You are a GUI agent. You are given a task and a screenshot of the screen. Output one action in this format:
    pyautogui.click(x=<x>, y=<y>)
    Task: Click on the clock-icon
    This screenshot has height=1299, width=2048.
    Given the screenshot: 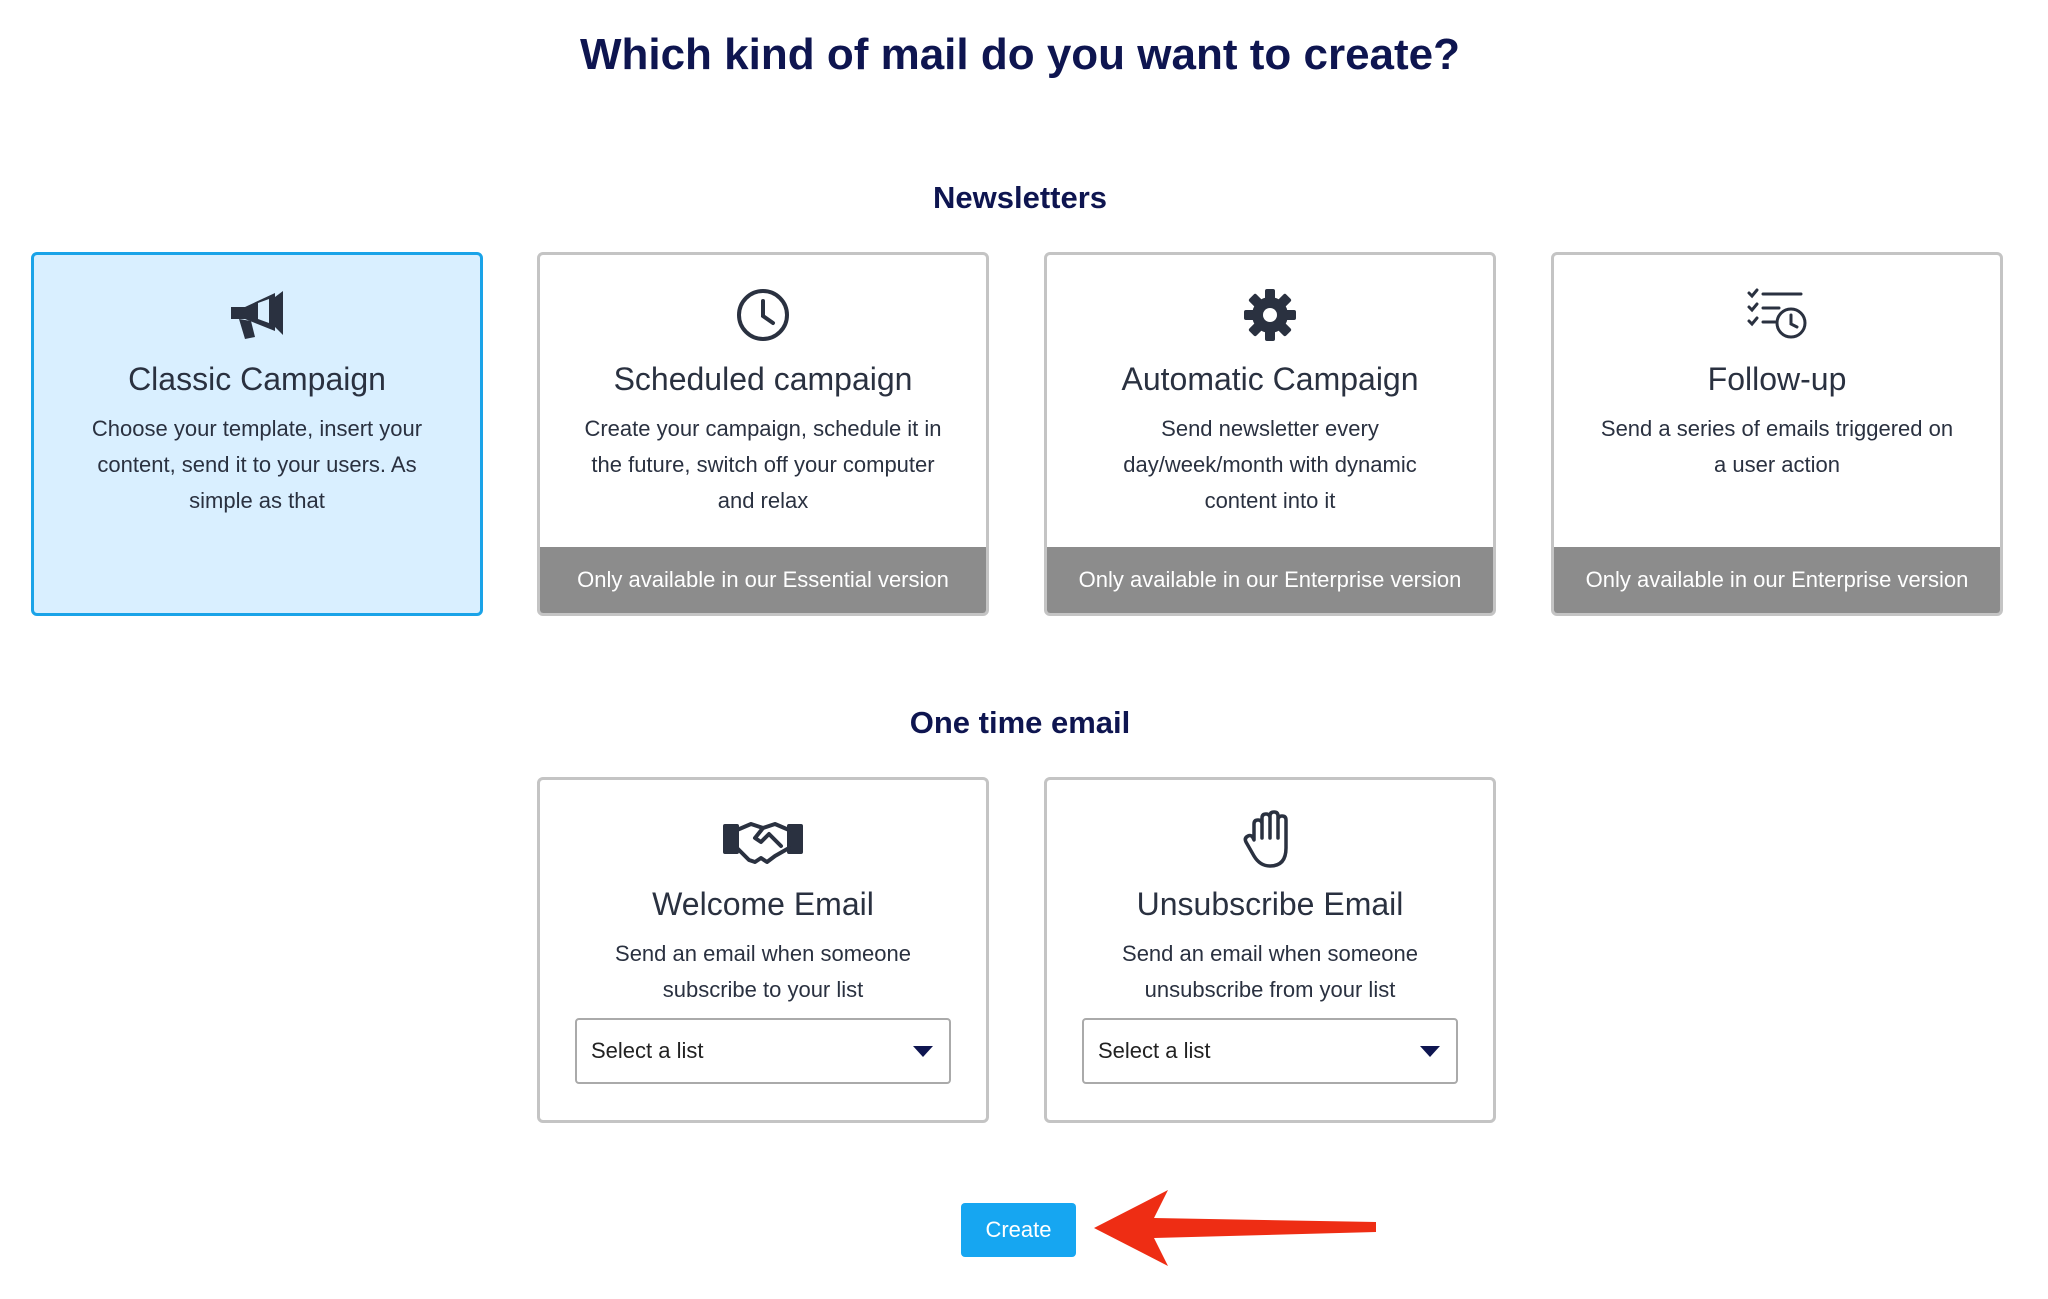 What is the action you would take?
    pyautogui.click(x=763, y=315)
    